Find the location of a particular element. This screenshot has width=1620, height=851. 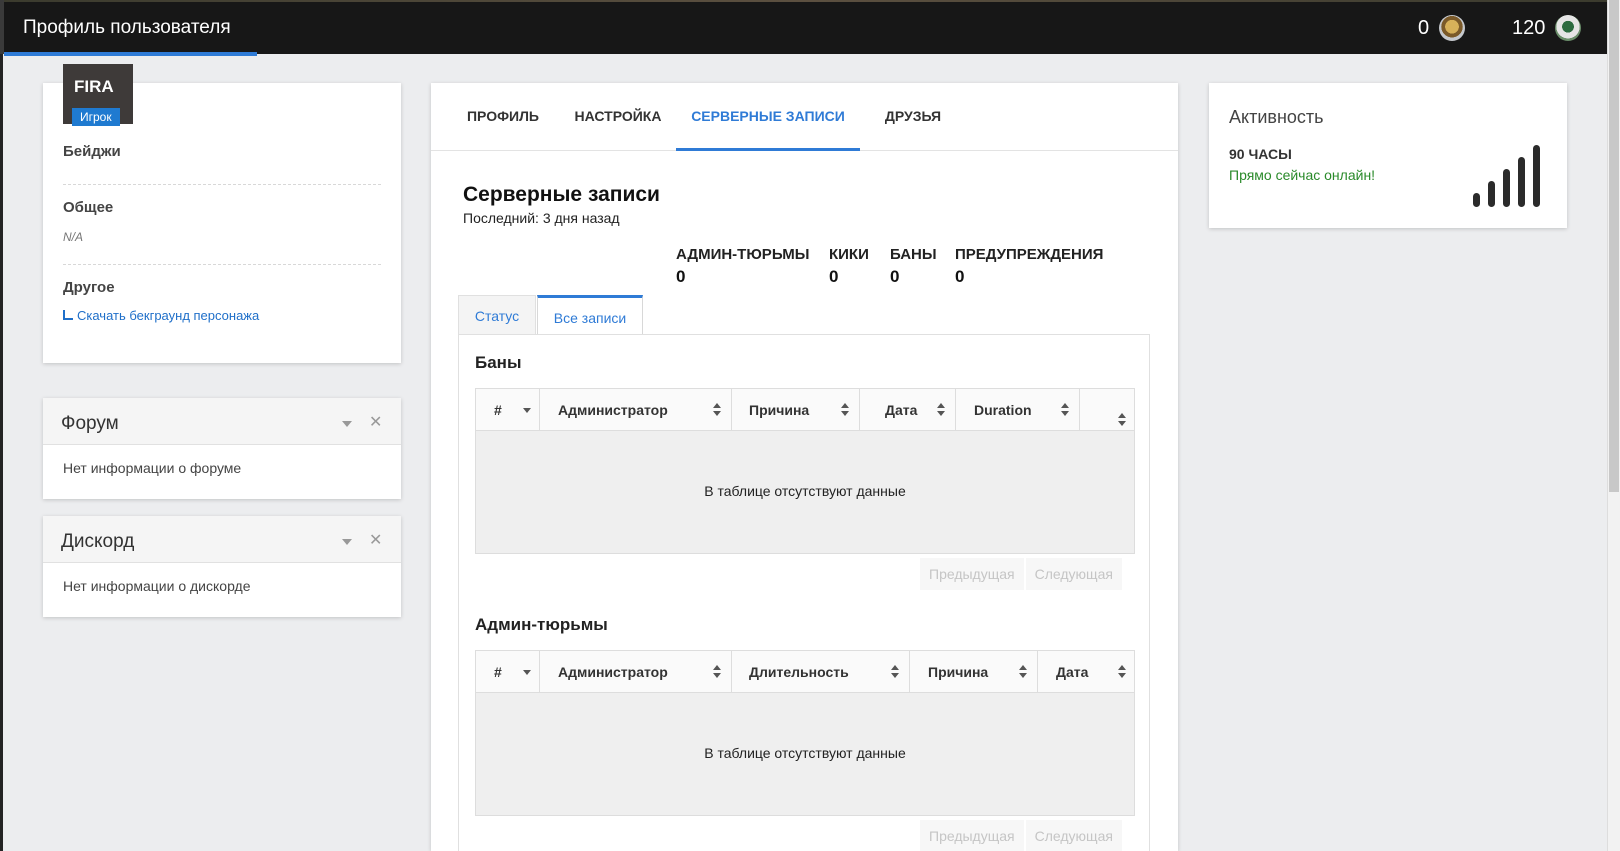

activity-hours: 90 ЧАСЫ is located at coordinates (1260, 154).